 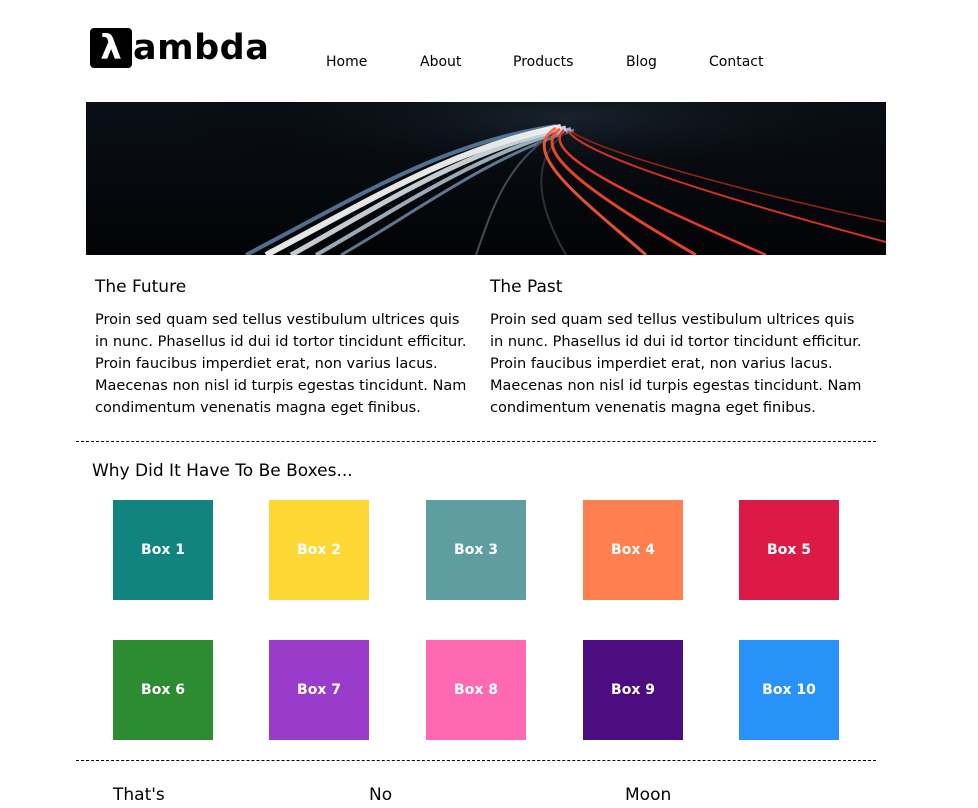 I want to click on box-6: Box 6, so click(x=163, y=690).